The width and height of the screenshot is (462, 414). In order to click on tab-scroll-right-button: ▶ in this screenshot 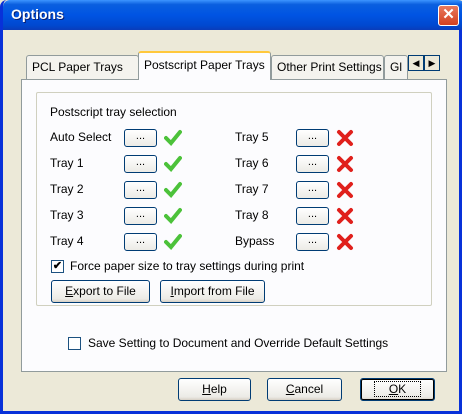, I will do `click(432, 63)`.